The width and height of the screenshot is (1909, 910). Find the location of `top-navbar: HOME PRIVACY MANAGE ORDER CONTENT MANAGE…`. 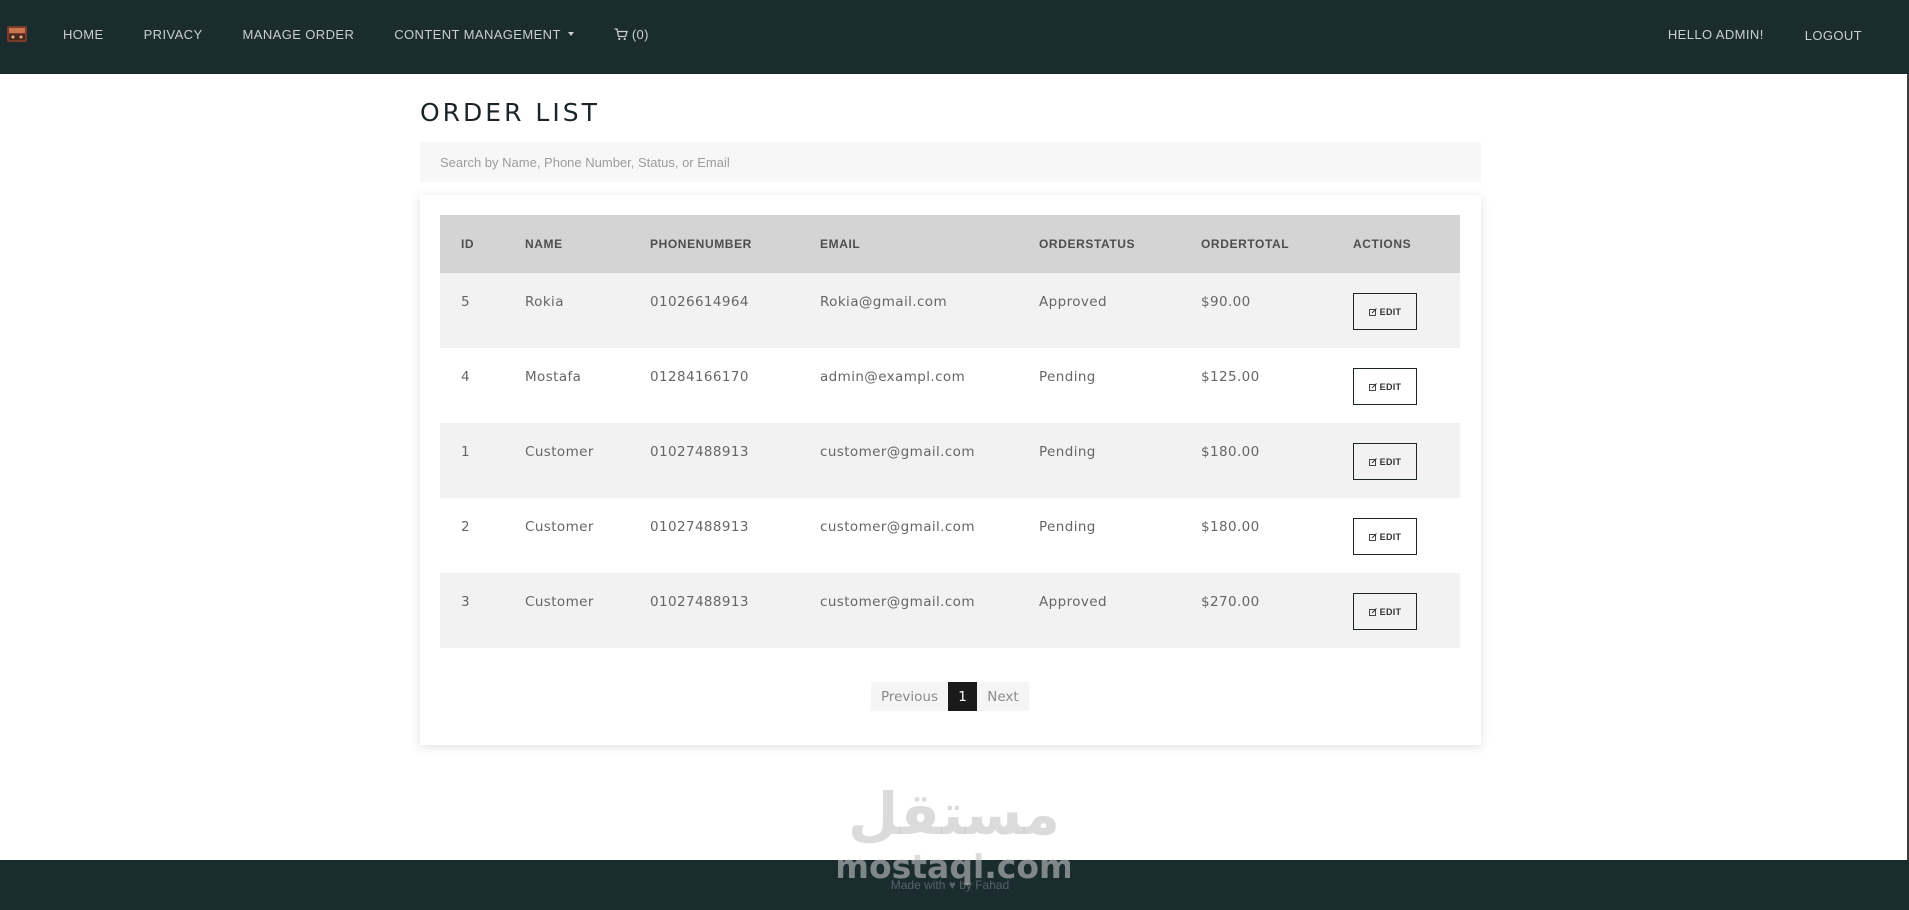

top-navbar: HOME PRIVACY MANAGE ORDER CONTENT MANAGE… is located at coordinates (954, 37).